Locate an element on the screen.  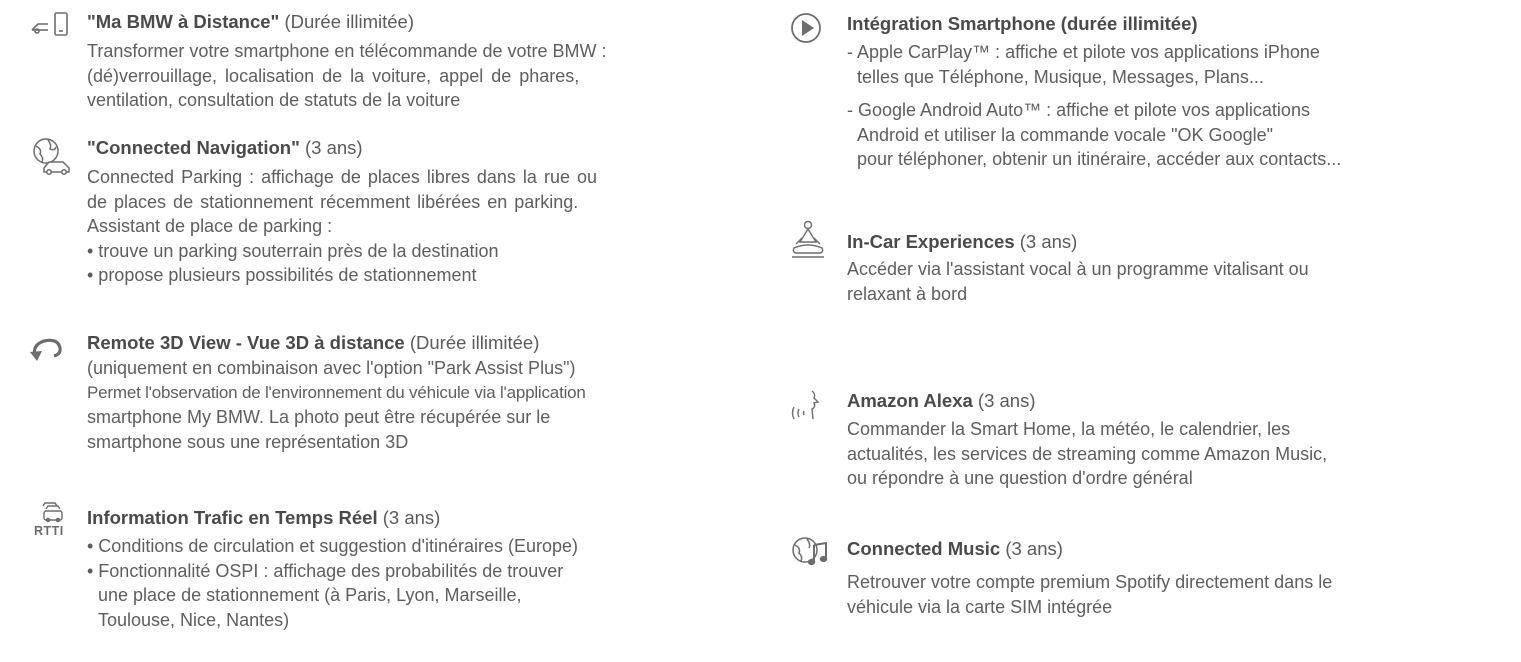
feature-title: In-Car Experiences is located at coordinates (931, 241).